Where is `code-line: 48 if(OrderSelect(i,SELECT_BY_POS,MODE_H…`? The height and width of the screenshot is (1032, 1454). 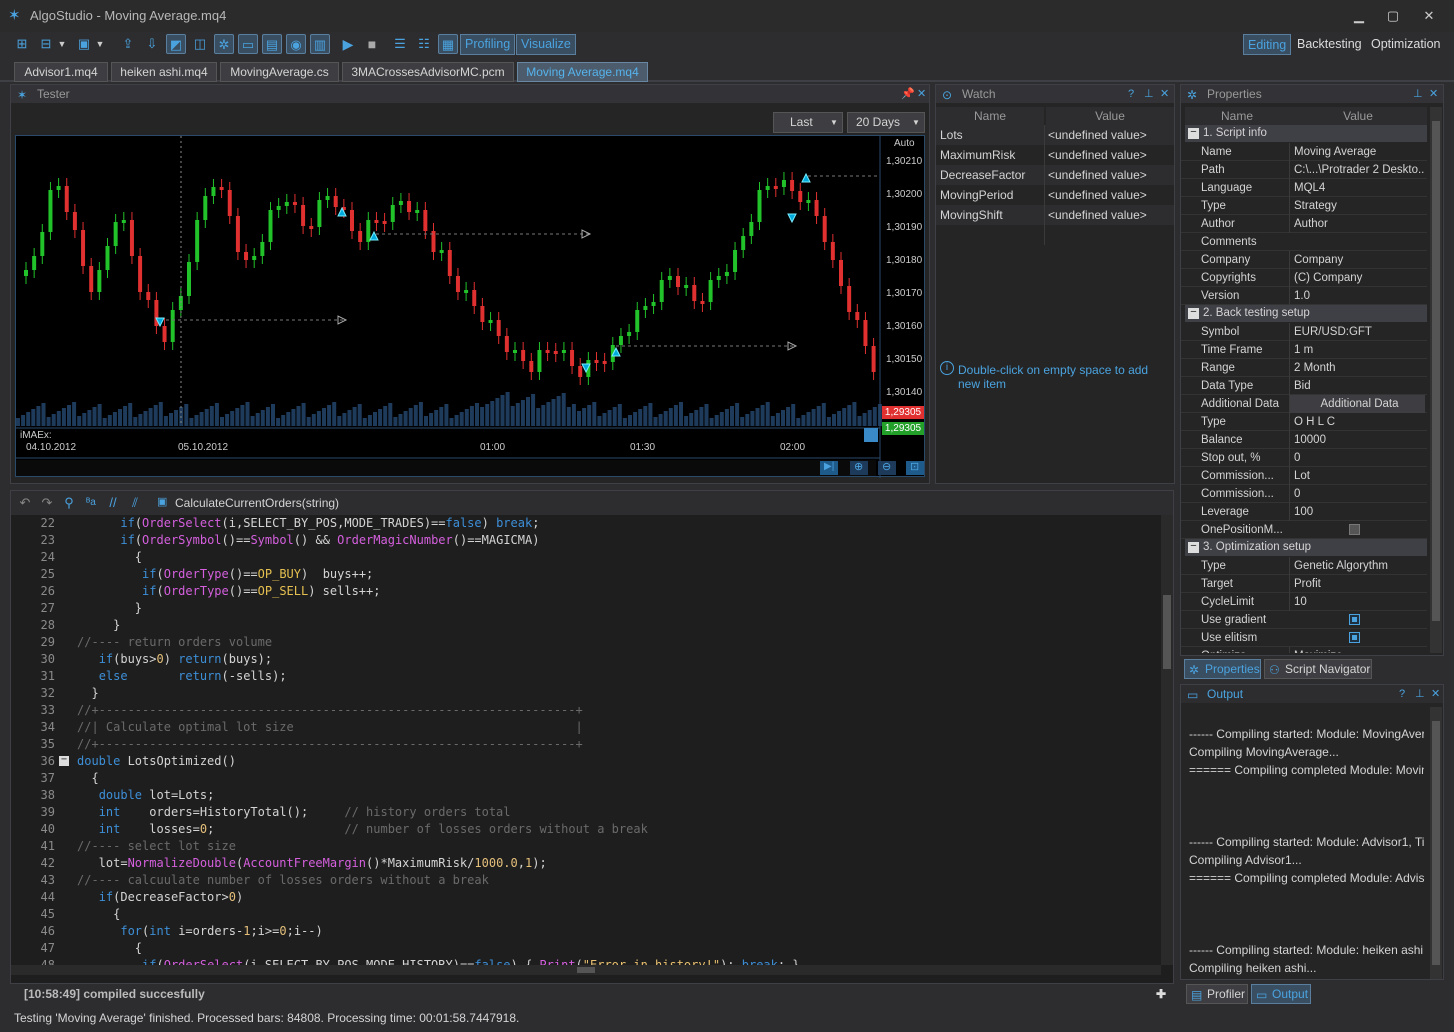 code-line: 48 if(OrderSelect(i,SELECT_BY_POS,MODE_H… is located at coordinates (589, 961).